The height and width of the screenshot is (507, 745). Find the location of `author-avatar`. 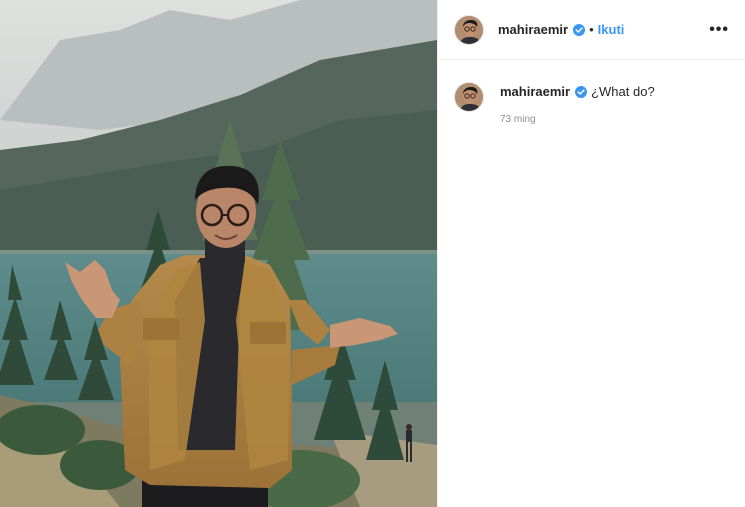

author-avatar is located at coordinates (469, 29).